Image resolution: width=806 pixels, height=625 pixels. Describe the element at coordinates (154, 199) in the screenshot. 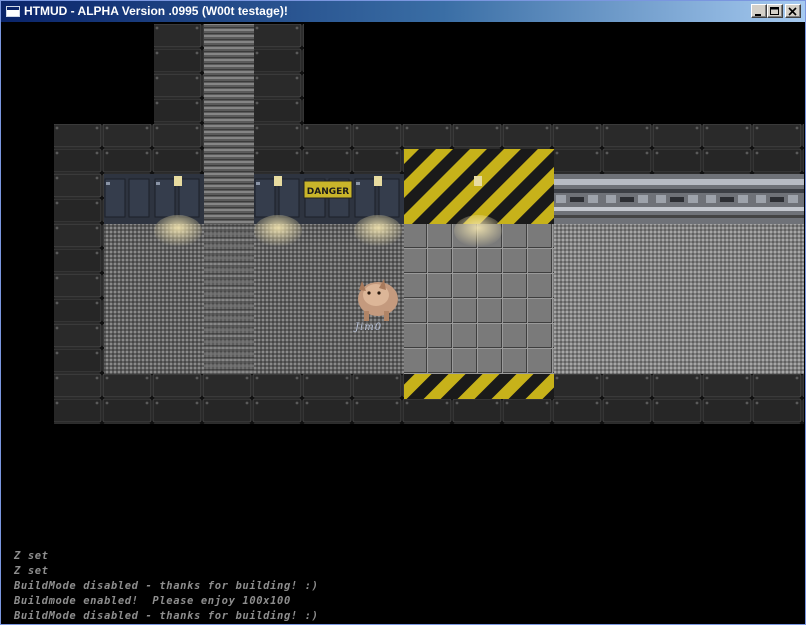

I see `wall-panel` at that location.